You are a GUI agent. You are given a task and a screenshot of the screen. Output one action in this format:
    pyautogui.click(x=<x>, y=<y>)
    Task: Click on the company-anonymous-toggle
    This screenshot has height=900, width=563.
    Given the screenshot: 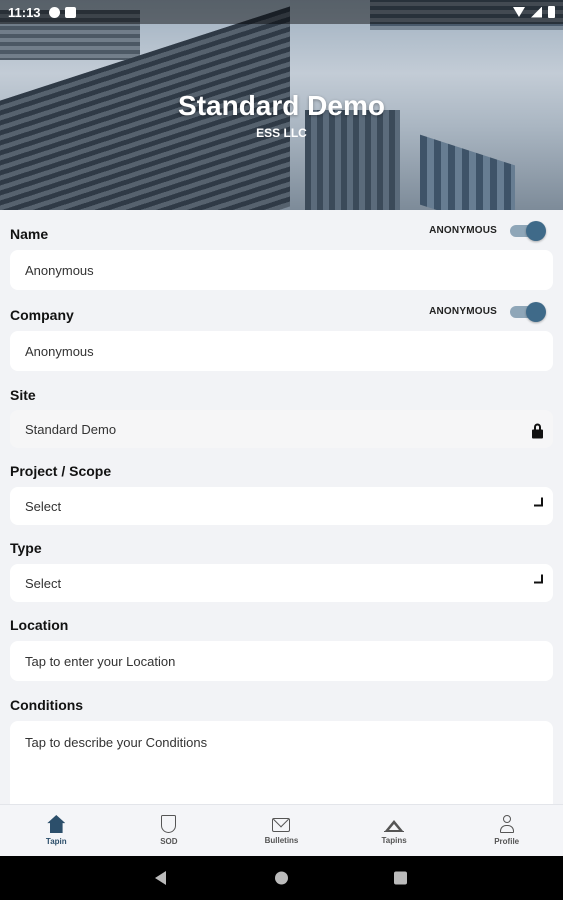 What is the action you would take?
    pyautogui.click(x=528, y=312)
    